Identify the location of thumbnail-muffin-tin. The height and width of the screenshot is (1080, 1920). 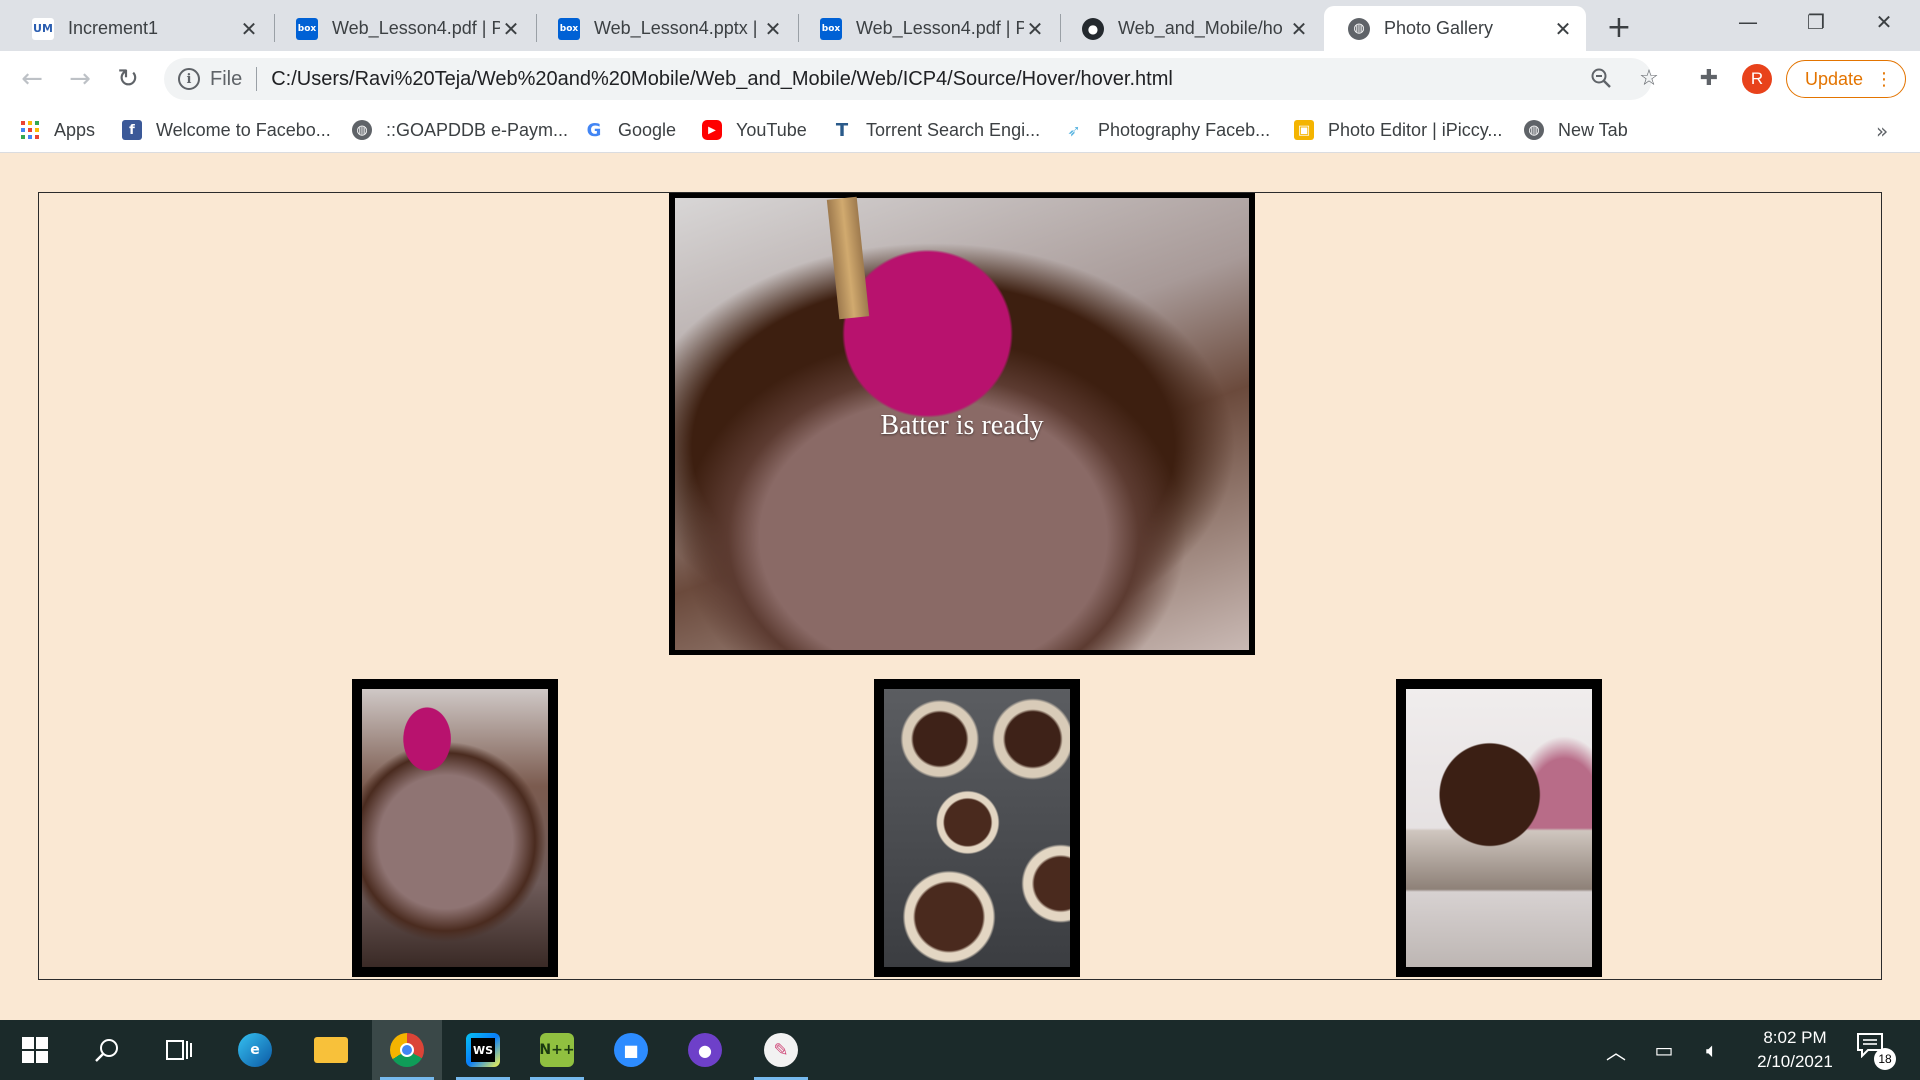
(977, 828).